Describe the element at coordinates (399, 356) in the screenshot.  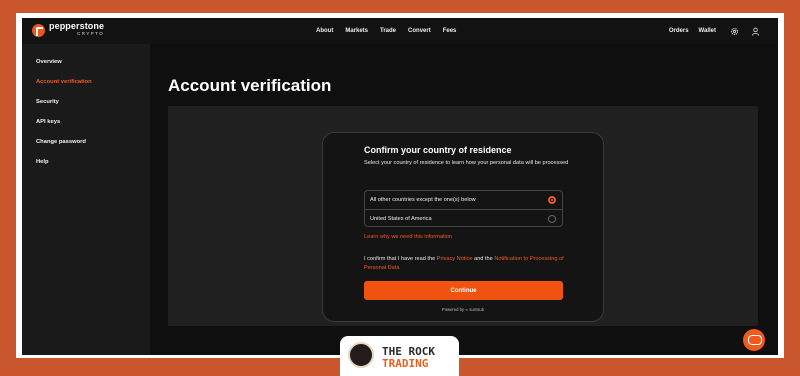
I see `watermark-badge: THE ROCK TRADING` at that location.